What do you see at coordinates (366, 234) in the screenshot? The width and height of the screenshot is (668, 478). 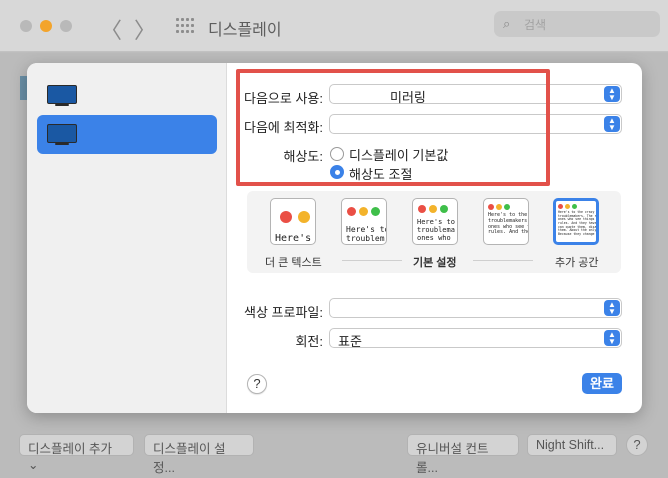 I see `scale-preview-text: Here's to troublem` at bounding box center [366, 234].